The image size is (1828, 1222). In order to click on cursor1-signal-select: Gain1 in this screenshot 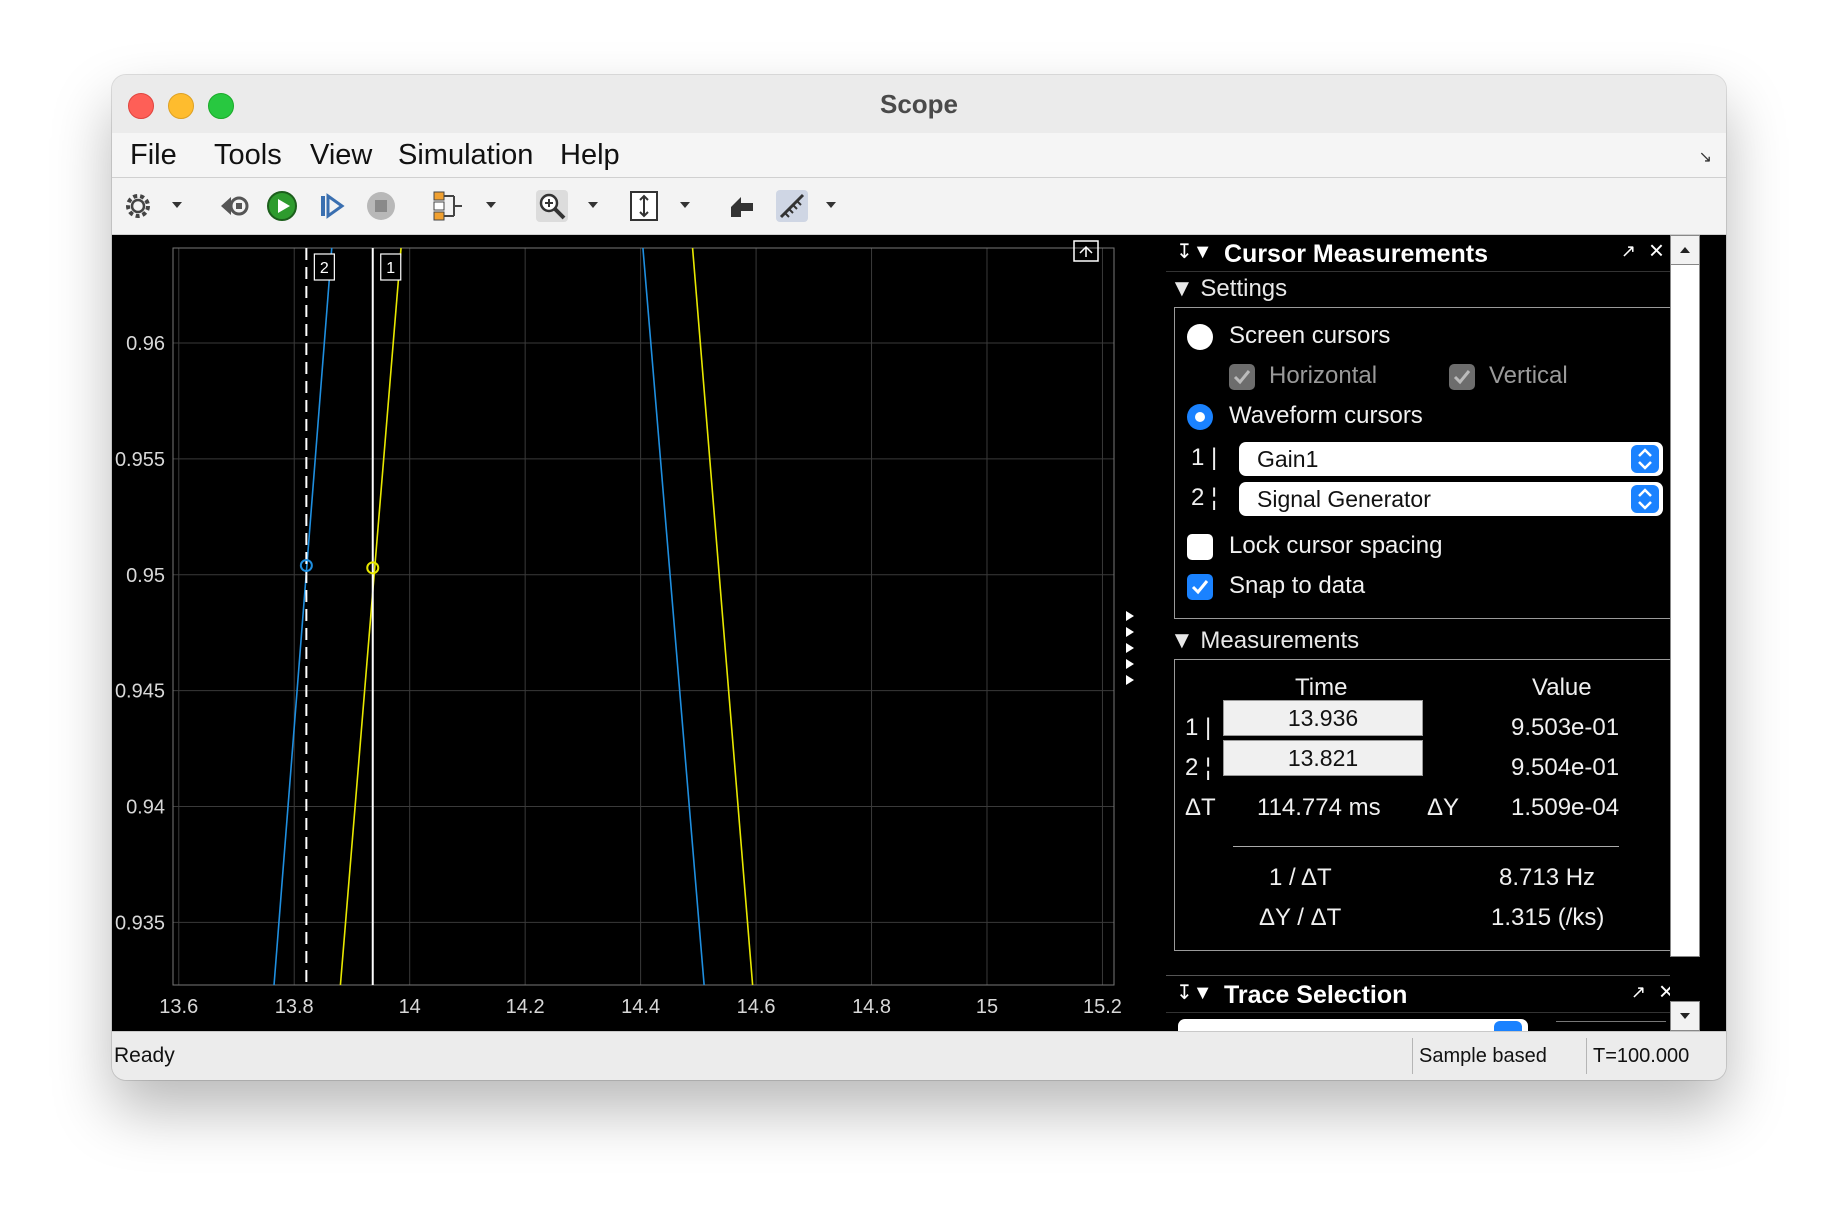, I will do `click(1451, 459)`.